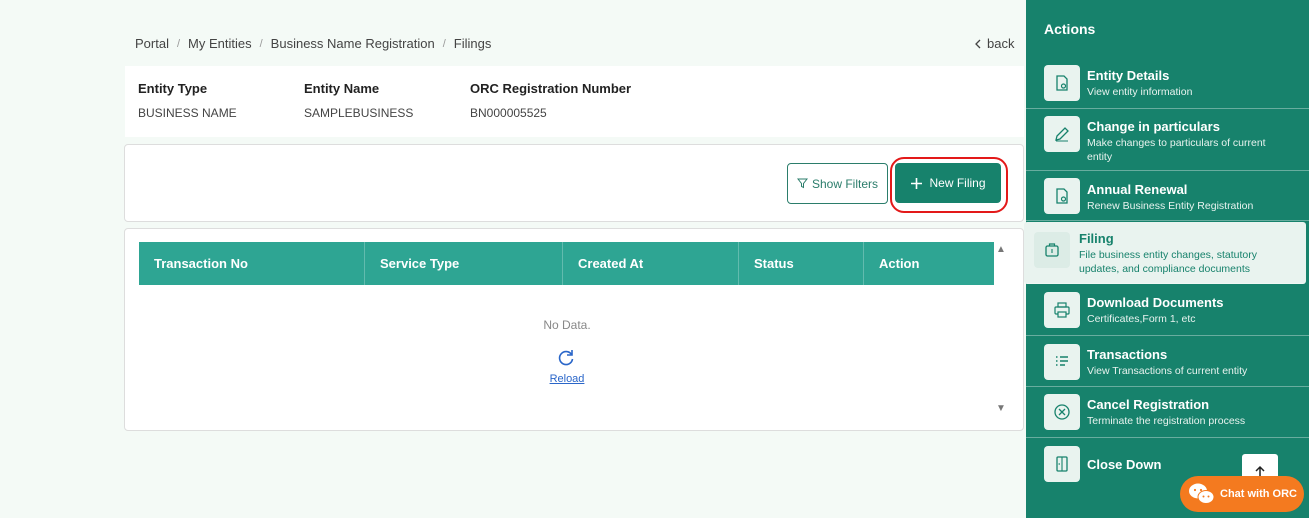 This screenshot has height=518, width=1309. I want to click on orc-number-label: ORC Registration Number, so click(551, 88).